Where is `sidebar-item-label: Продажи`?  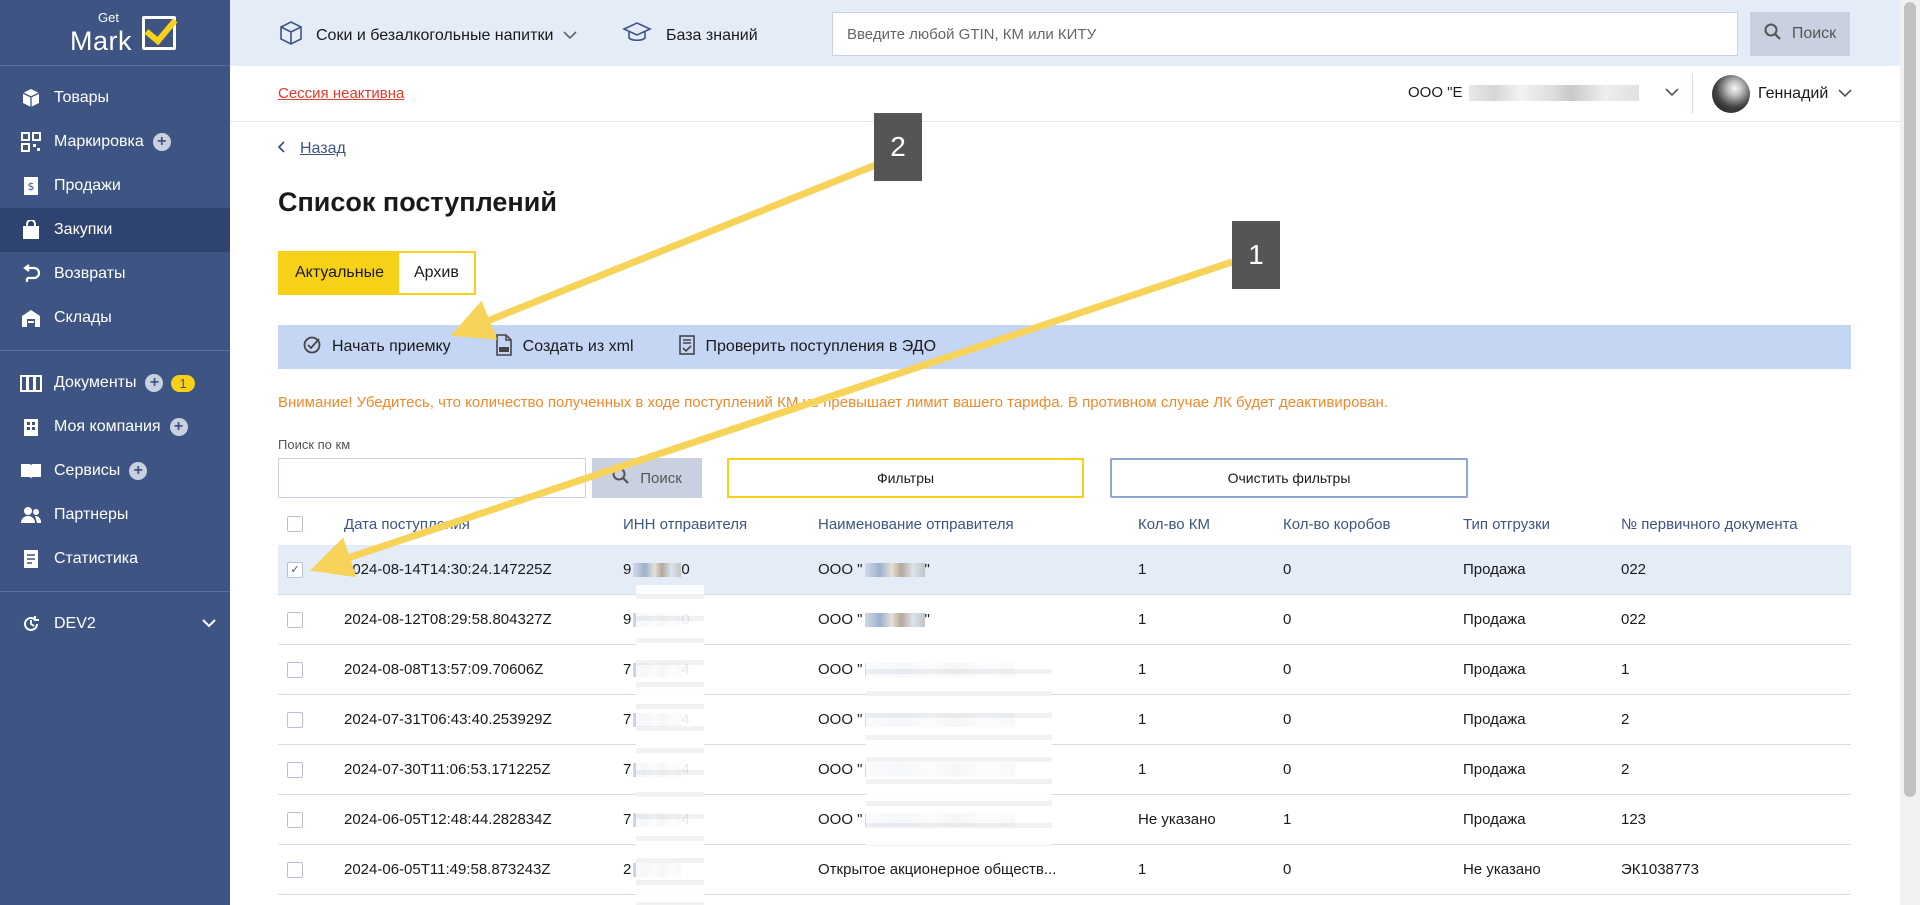 sidebar-item-label: Продажи is located at coordinates (87, 185).